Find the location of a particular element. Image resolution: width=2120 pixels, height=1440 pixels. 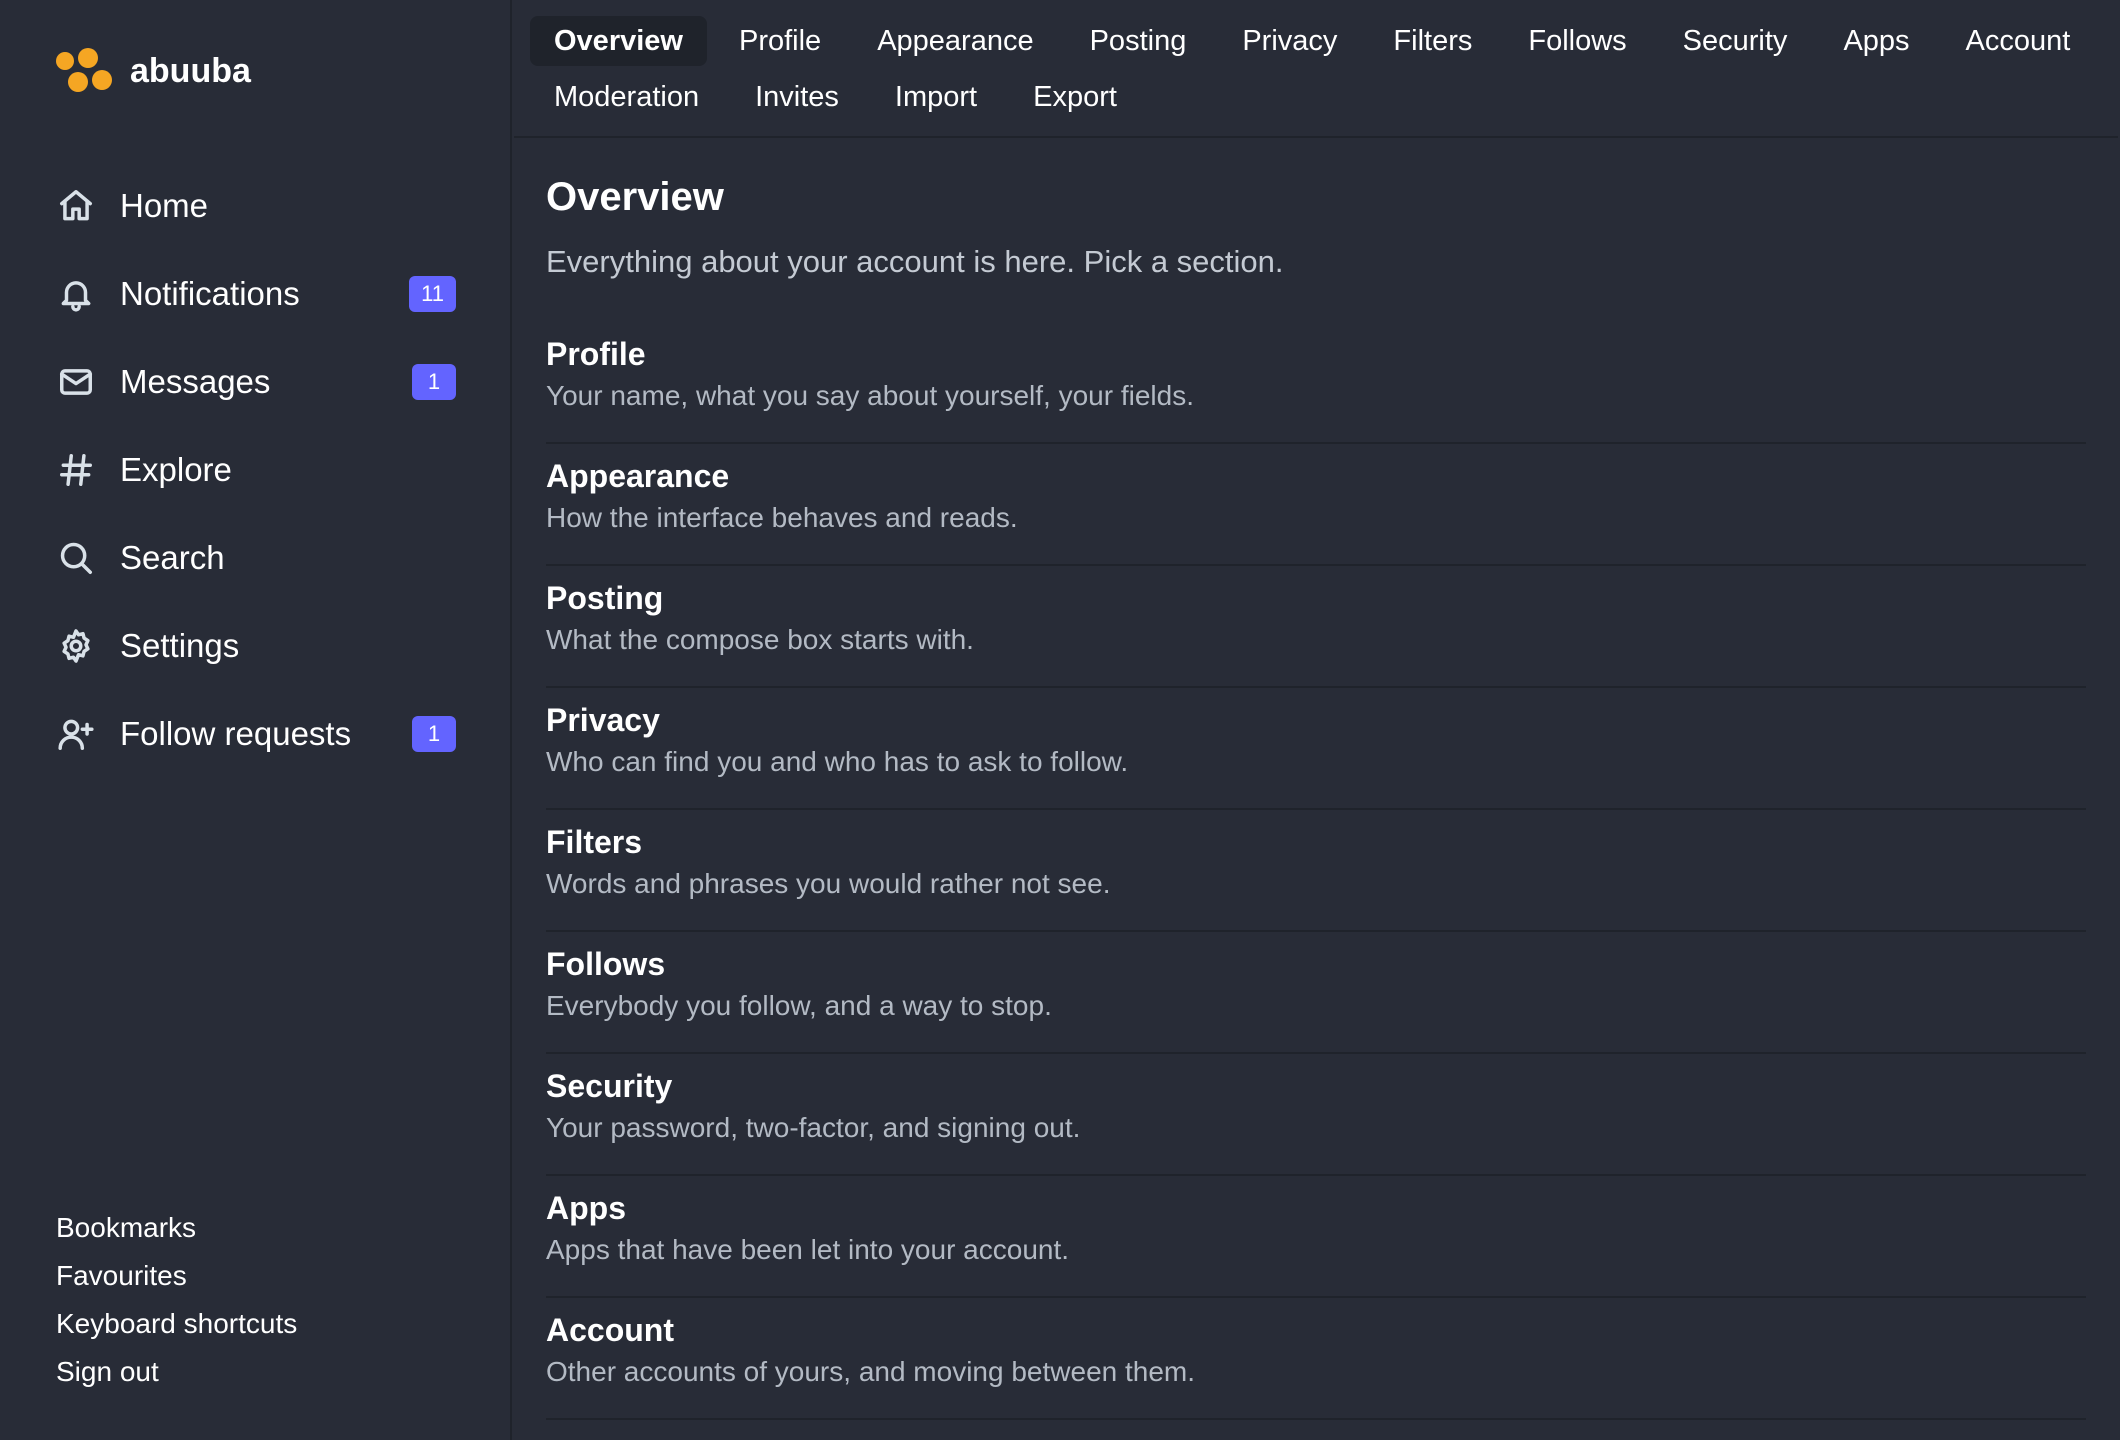

brand-name: abuuba is located at coordinates (190, 70).